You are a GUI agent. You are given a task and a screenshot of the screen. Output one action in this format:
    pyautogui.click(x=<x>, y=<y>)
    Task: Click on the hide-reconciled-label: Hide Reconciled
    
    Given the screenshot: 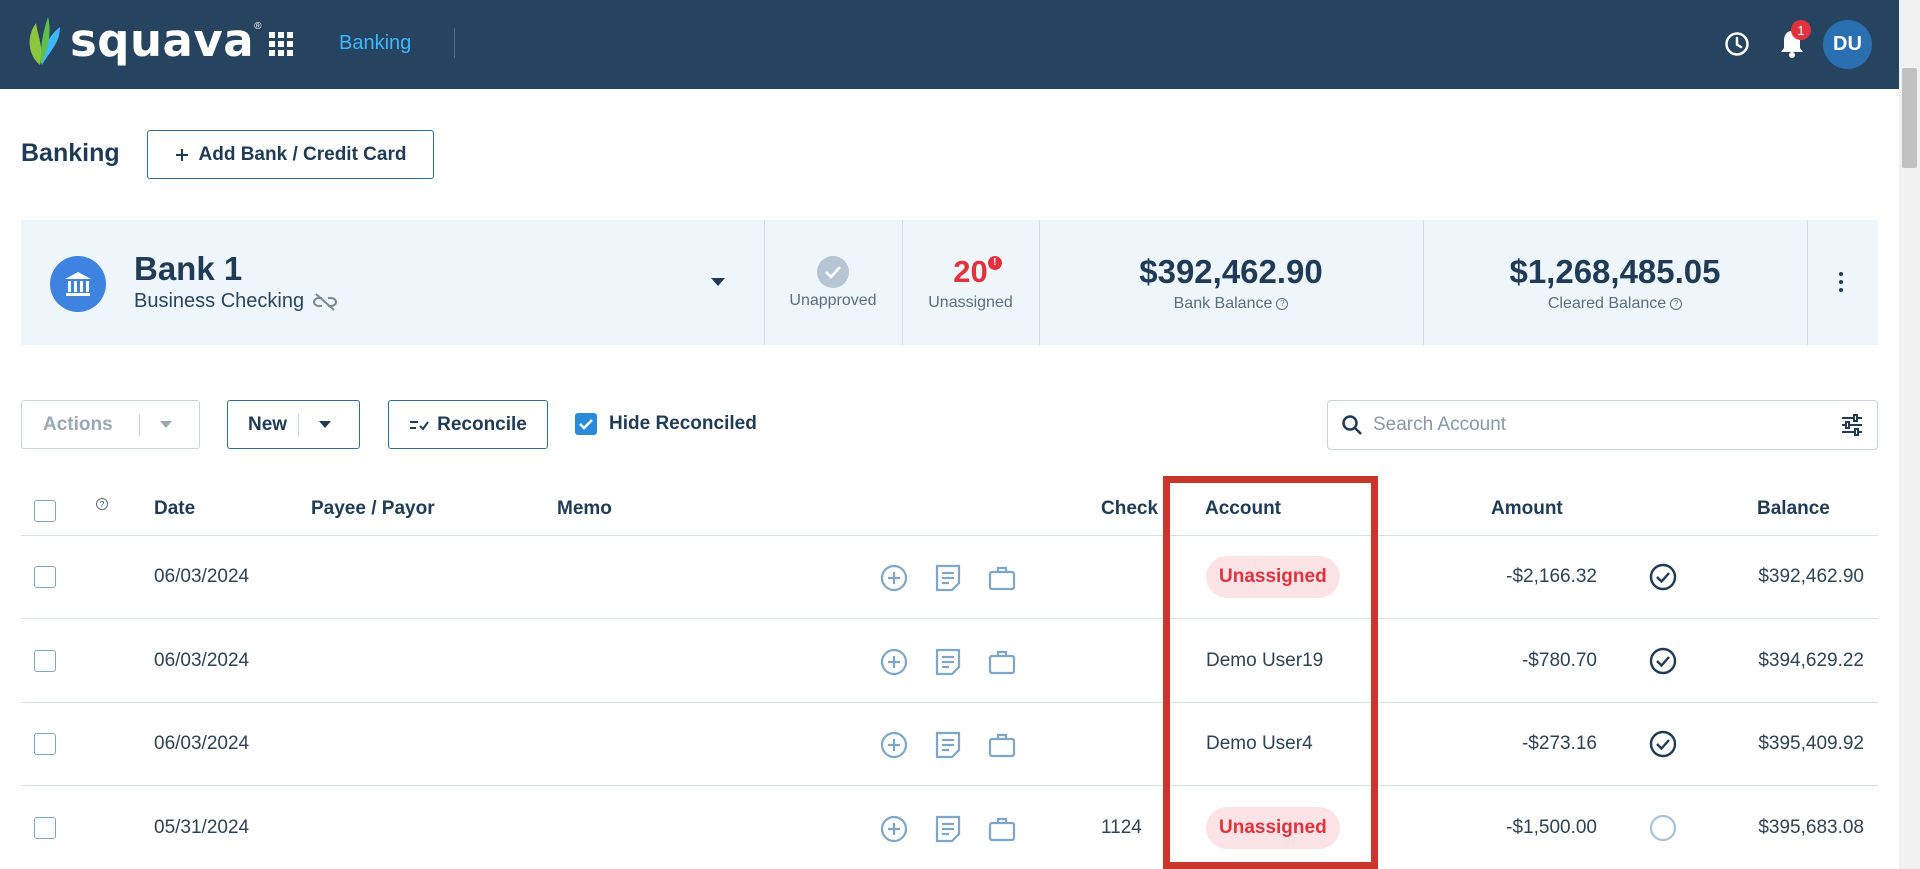 What is the action you would take?
    pyautogui.click(x=683, y=423)
    